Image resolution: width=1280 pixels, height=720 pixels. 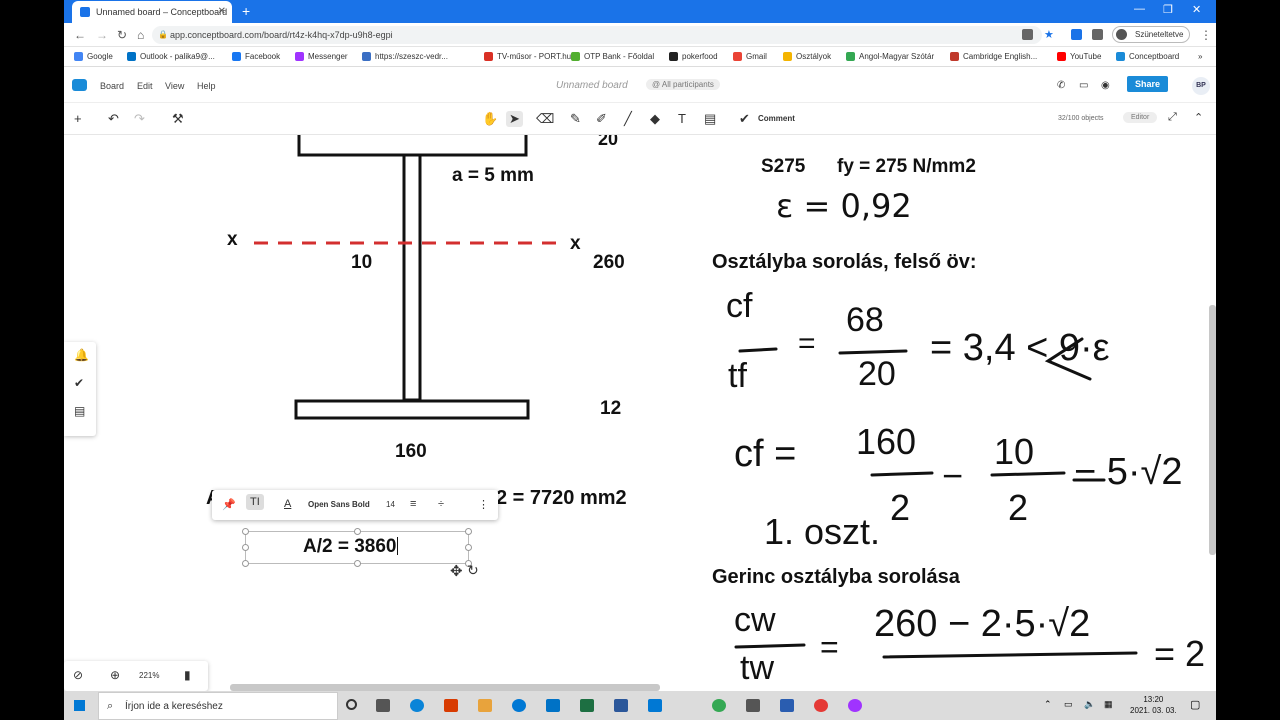 What do you see at coordinates (757, 667) in the screenshot?
I see `handwritten-tw: tw` at bounding box center [757, 667].